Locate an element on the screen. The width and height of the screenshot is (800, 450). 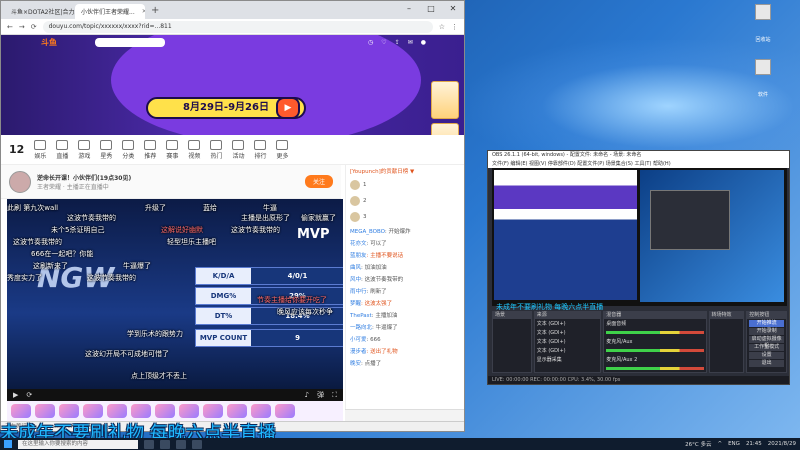
close-window-button: ✕ is located at coordinates (453, 10).